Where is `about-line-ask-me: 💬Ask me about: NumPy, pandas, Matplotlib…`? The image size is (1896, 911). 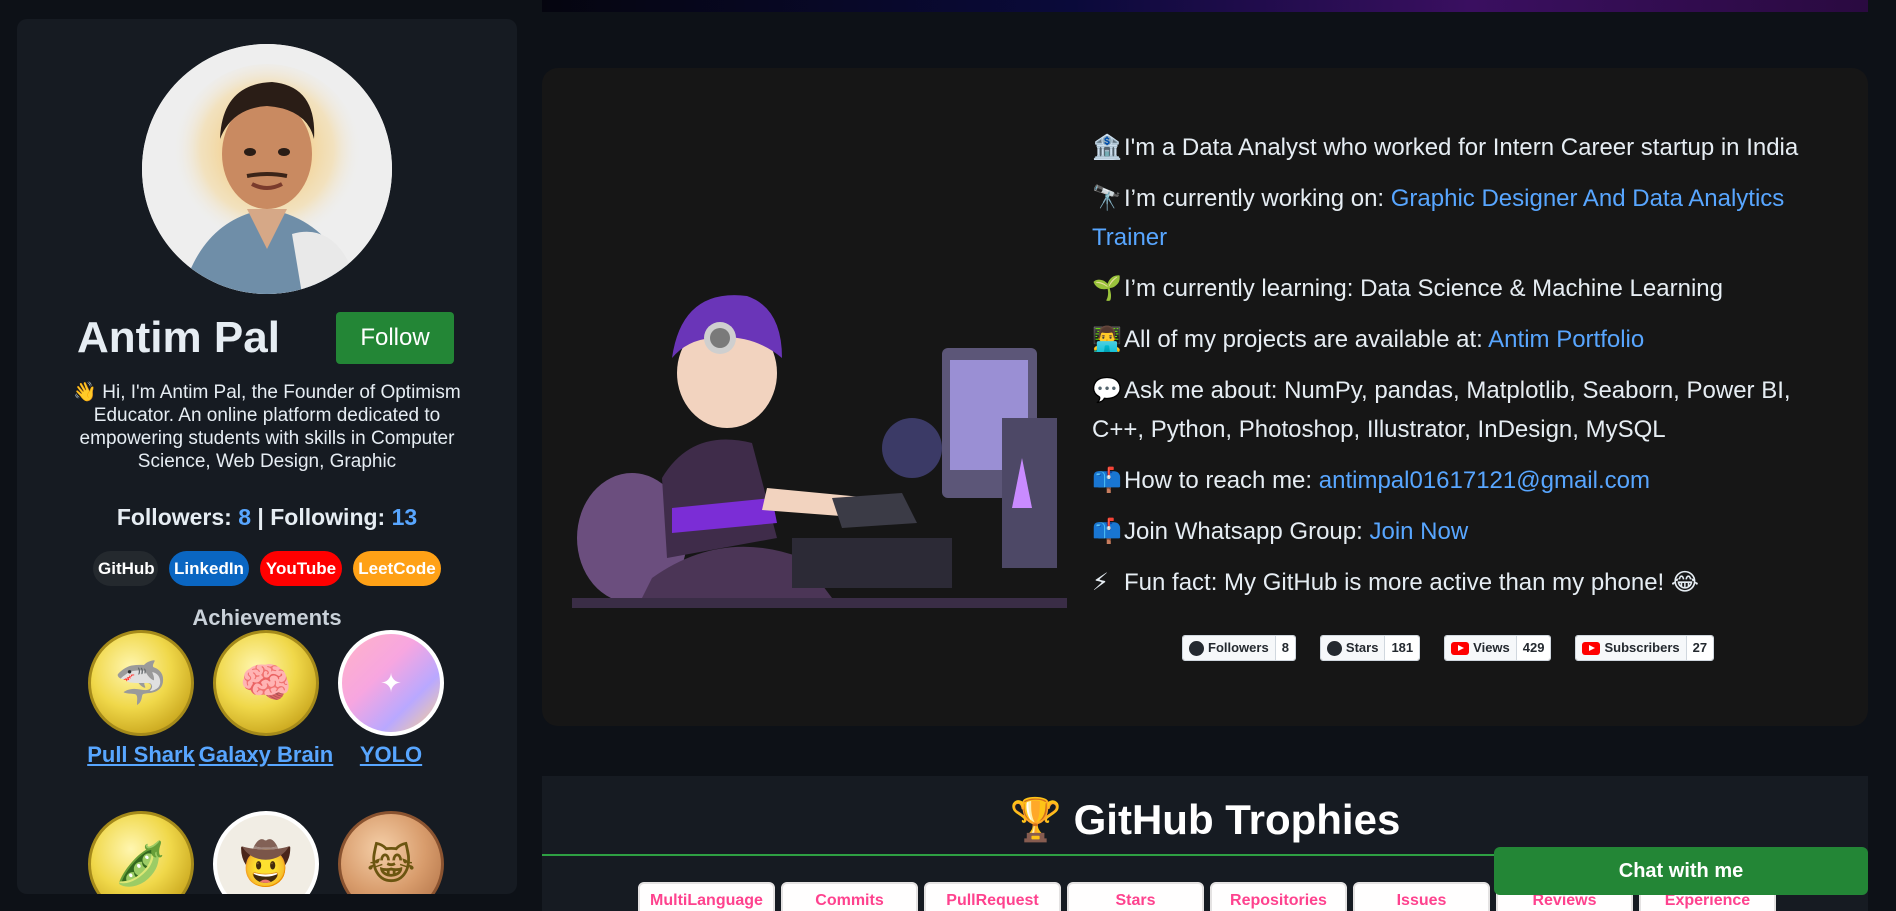 about-line-ask-me: 💬Ask me about: NumPy, pandas, Matplotlib… is located at coordinates (1462, 410).